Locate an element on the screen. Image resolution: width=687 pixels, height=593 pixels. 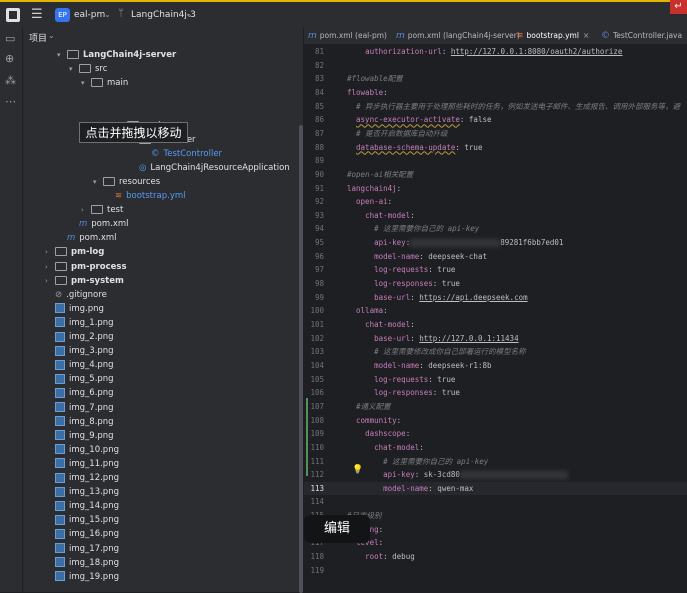
code-line: 92 open-ai: is located at coordinates (495, 202).